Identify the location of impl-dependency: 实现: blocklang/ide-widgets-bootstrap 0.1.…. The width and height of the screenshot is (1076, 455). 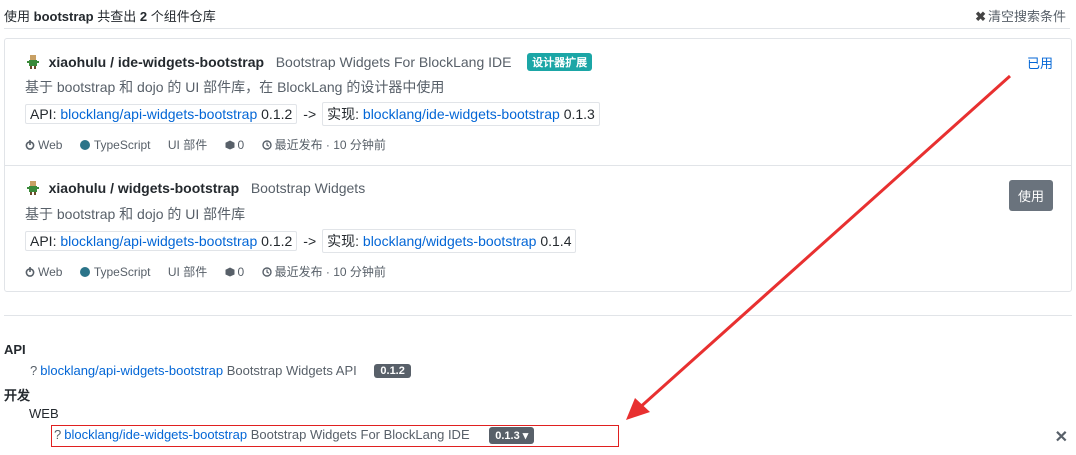
(461, 114).